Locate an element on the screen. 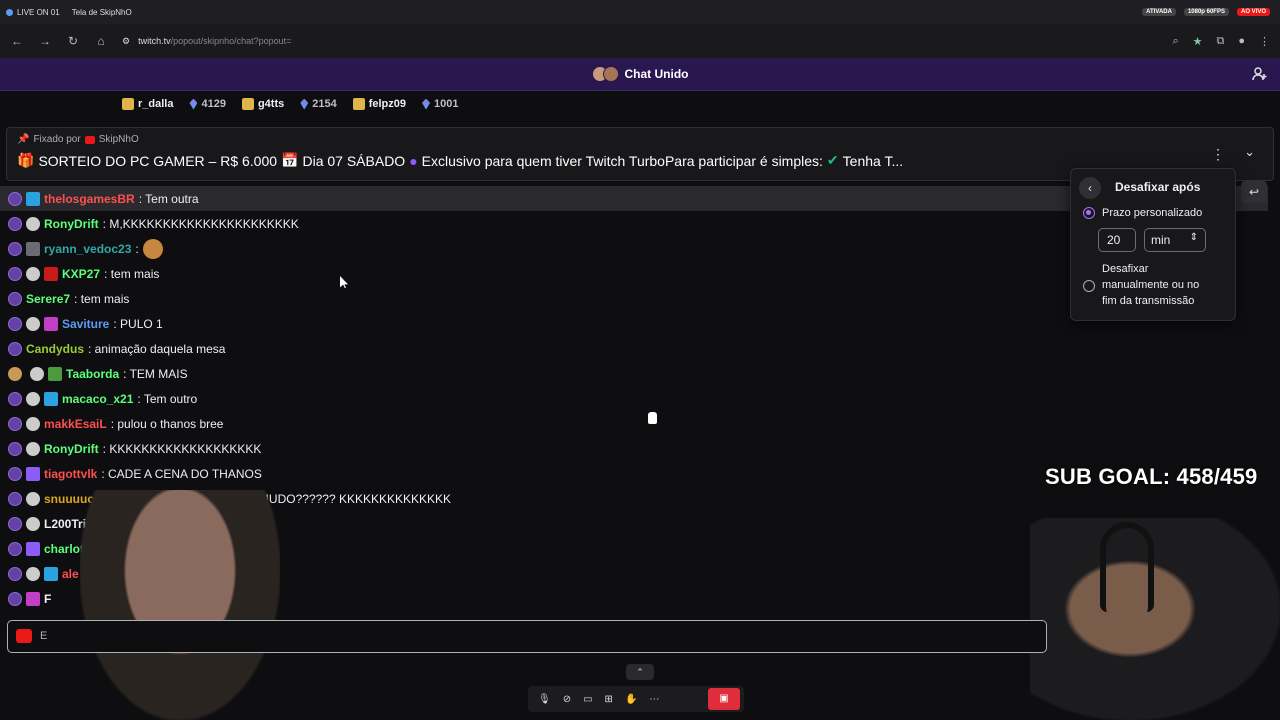 This screenshot has height=720, width=1280. reload-icon: ↻ is located at coordinates (73, 41).